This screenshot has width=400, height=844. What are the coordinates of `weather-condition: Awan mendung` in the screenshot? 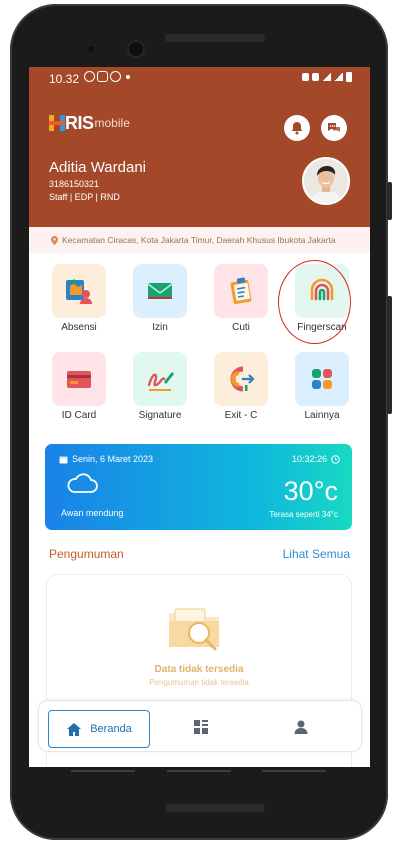 It's located at (92, 513).